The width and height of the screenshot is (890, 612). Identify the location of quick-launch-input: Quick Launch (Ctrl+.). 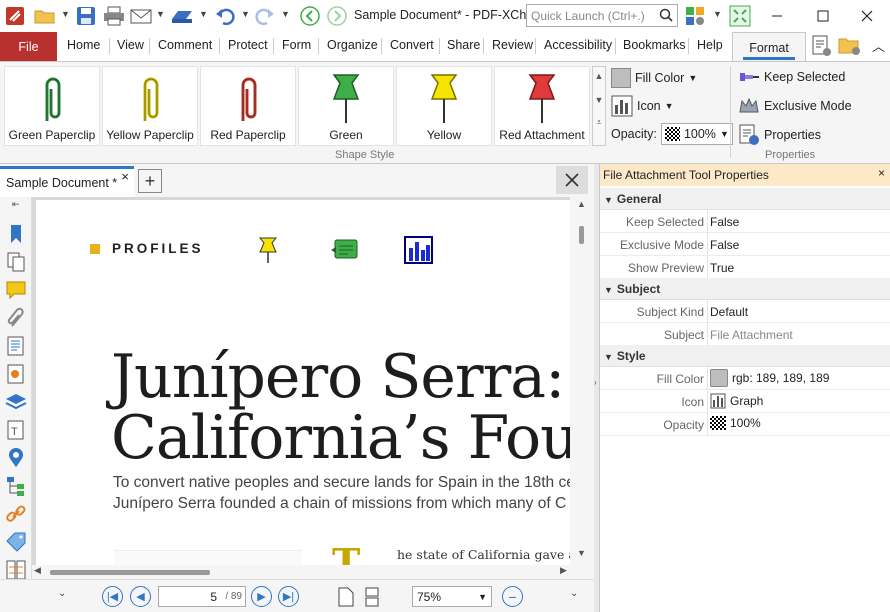
(602, 15).